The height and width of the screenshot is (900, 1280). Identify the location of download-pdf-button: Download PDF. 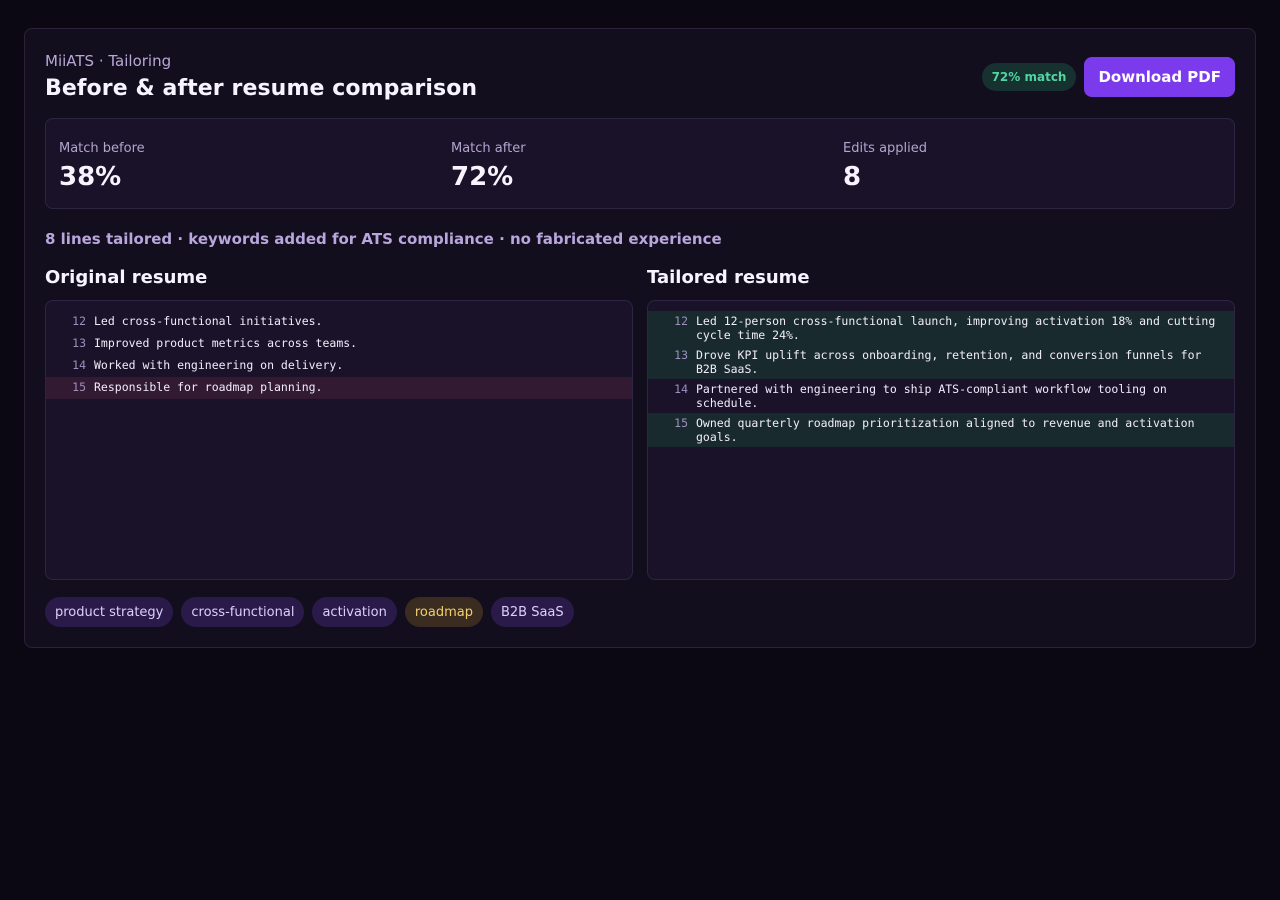
(1159, 77).